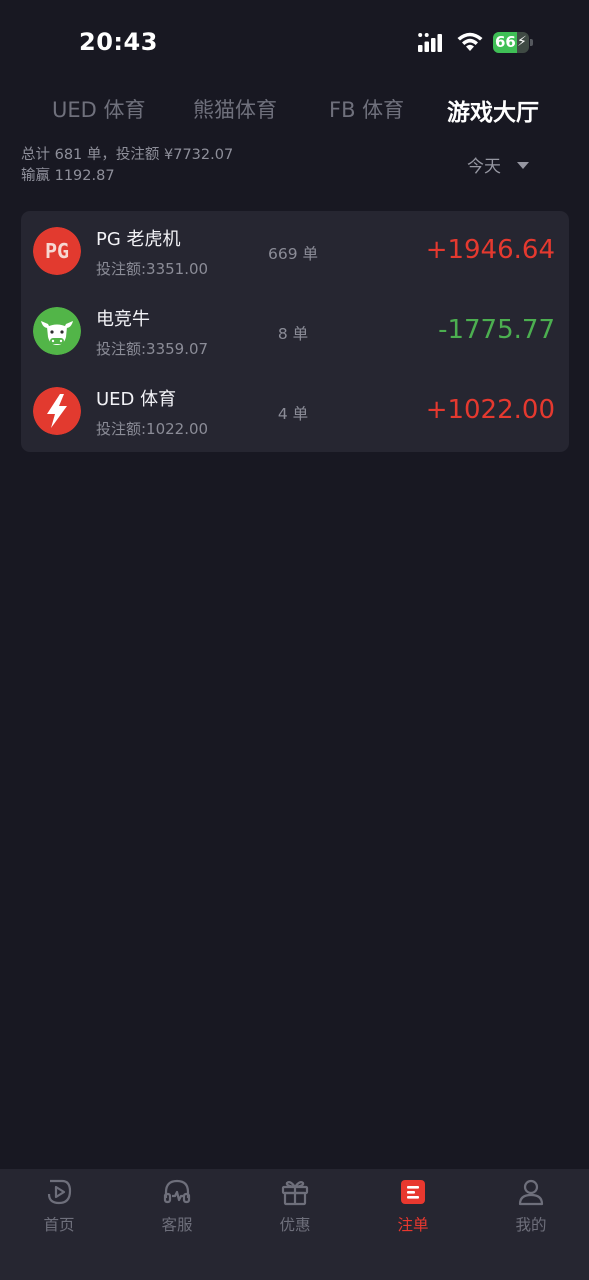  What do you see at coordinates (177, 1191) in the screenshot?
I see `headset-icon` at bounding box center [177, 1191].